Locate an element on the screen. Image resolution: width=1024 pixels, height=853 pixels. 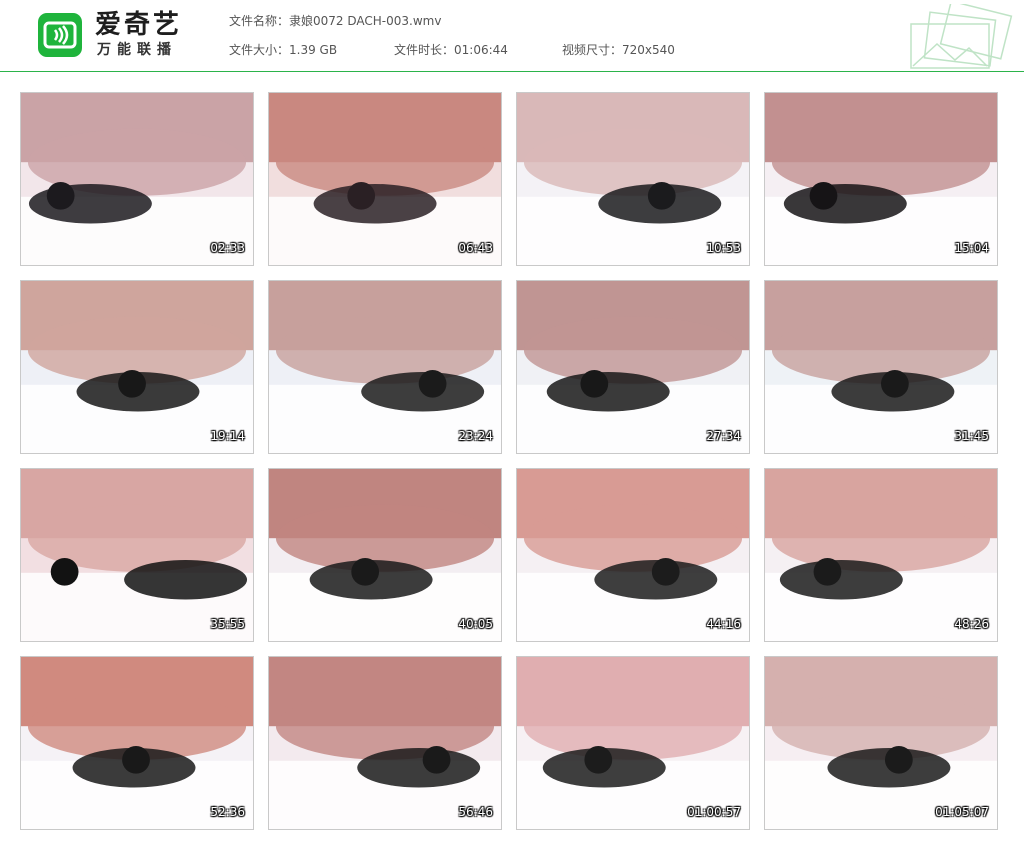
thumbnail-timestamp: 44:16 is located at coordinates (723, 624).